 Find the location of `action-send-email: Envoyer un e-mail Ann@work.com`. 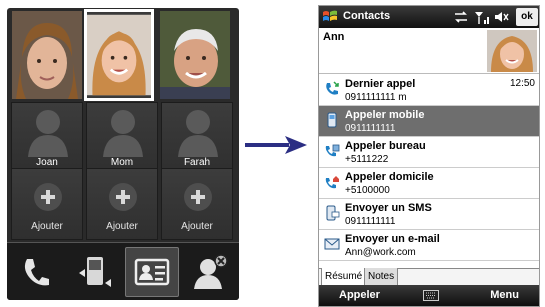

action-send-email: Envoyer un e-mail Ann@work.com is located at coordinates (429, 245).